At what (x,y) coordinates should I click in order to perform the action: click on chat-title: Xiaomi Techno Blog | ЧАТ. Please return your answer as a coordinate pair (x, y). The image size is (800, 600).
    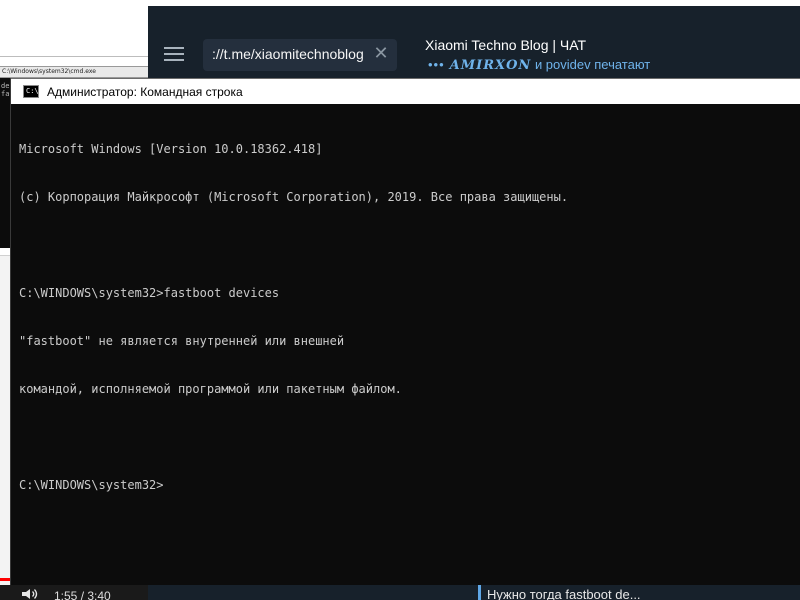
    Looking at the image, I should click on (505, 45).